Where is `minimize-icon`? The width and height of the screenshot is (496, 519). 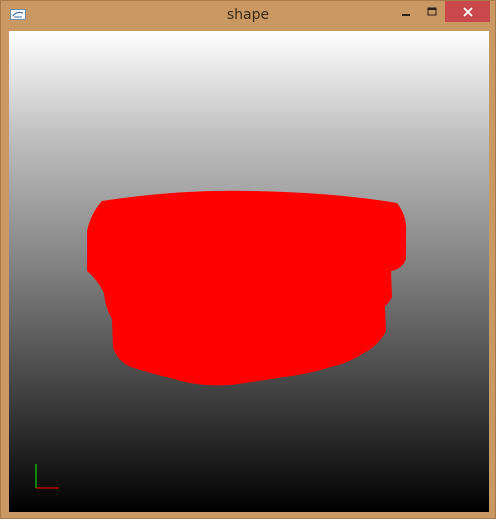
minimize-icon is located at coordinates (406, 14).